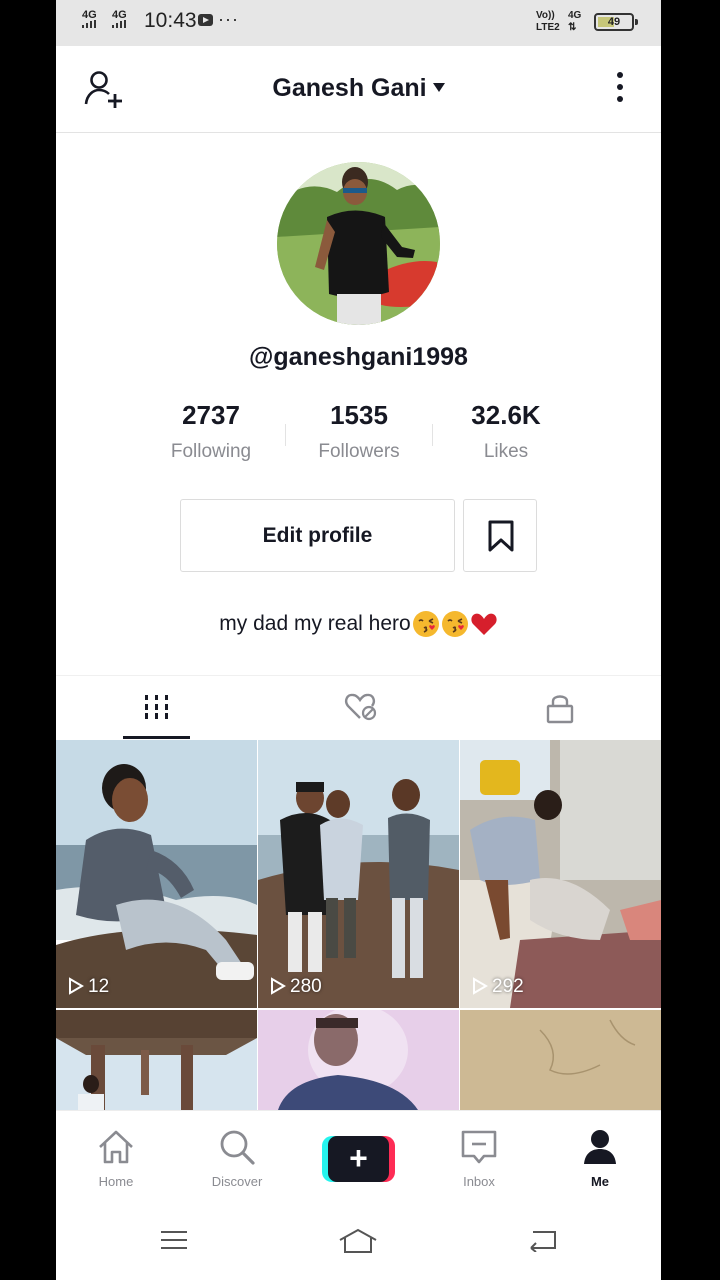 This screenshot has height=1280, width=720. I want to click on create-video-button: +, so click(358, 1159).